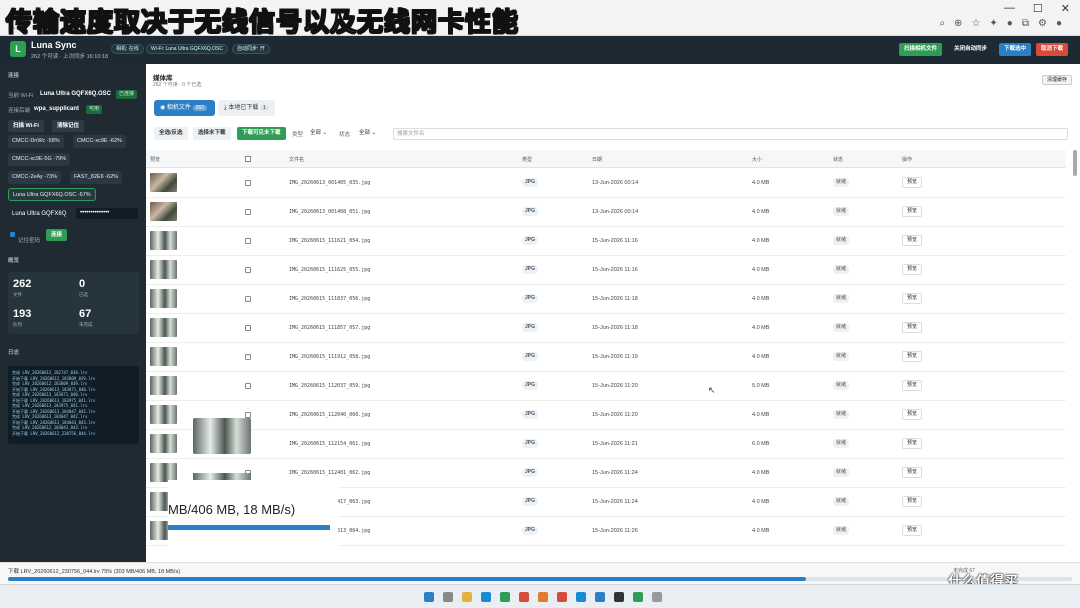  What do you see at coordinates (597, 159) in the screenshot?
I see `col-date: 日期` at bounding box center [597, 159].